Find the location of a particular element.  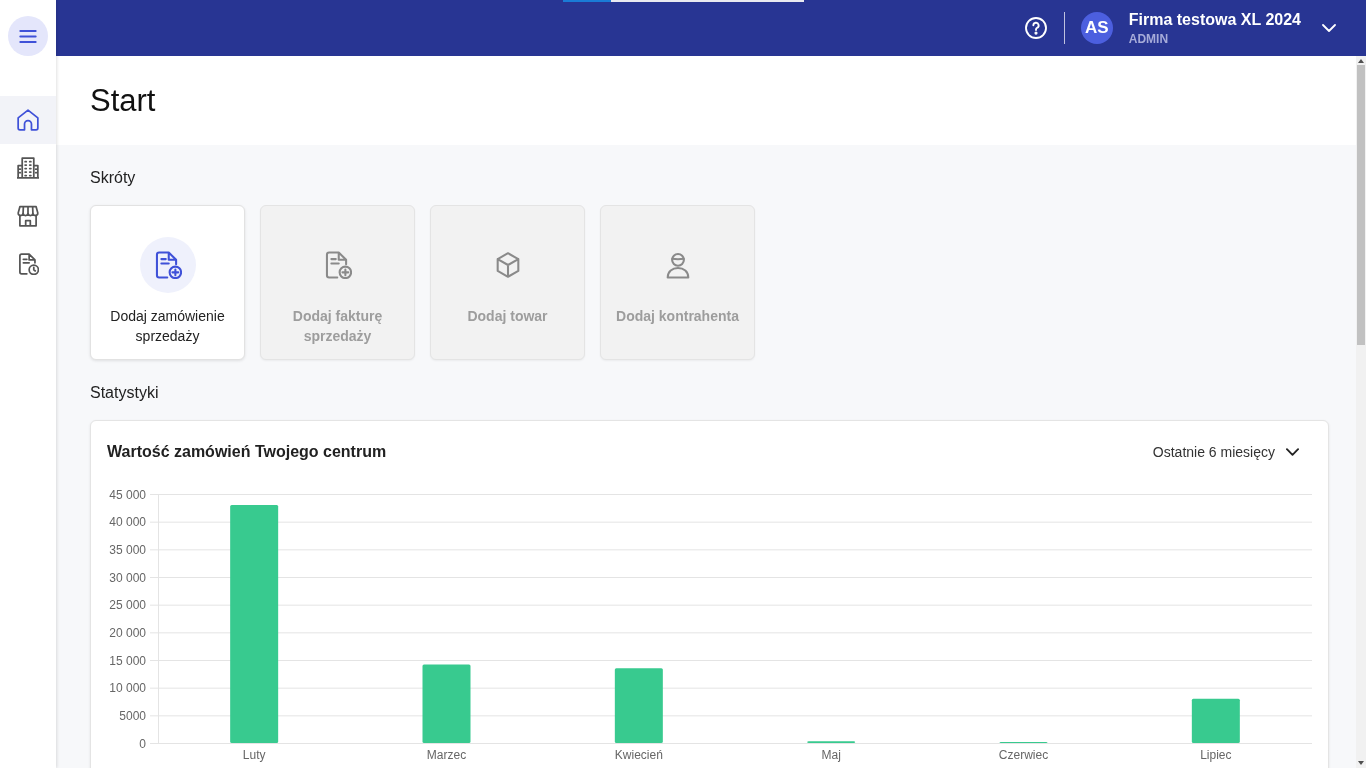

company-name: Firma testowa XL 2024 is located at coordinates (1214, 19).